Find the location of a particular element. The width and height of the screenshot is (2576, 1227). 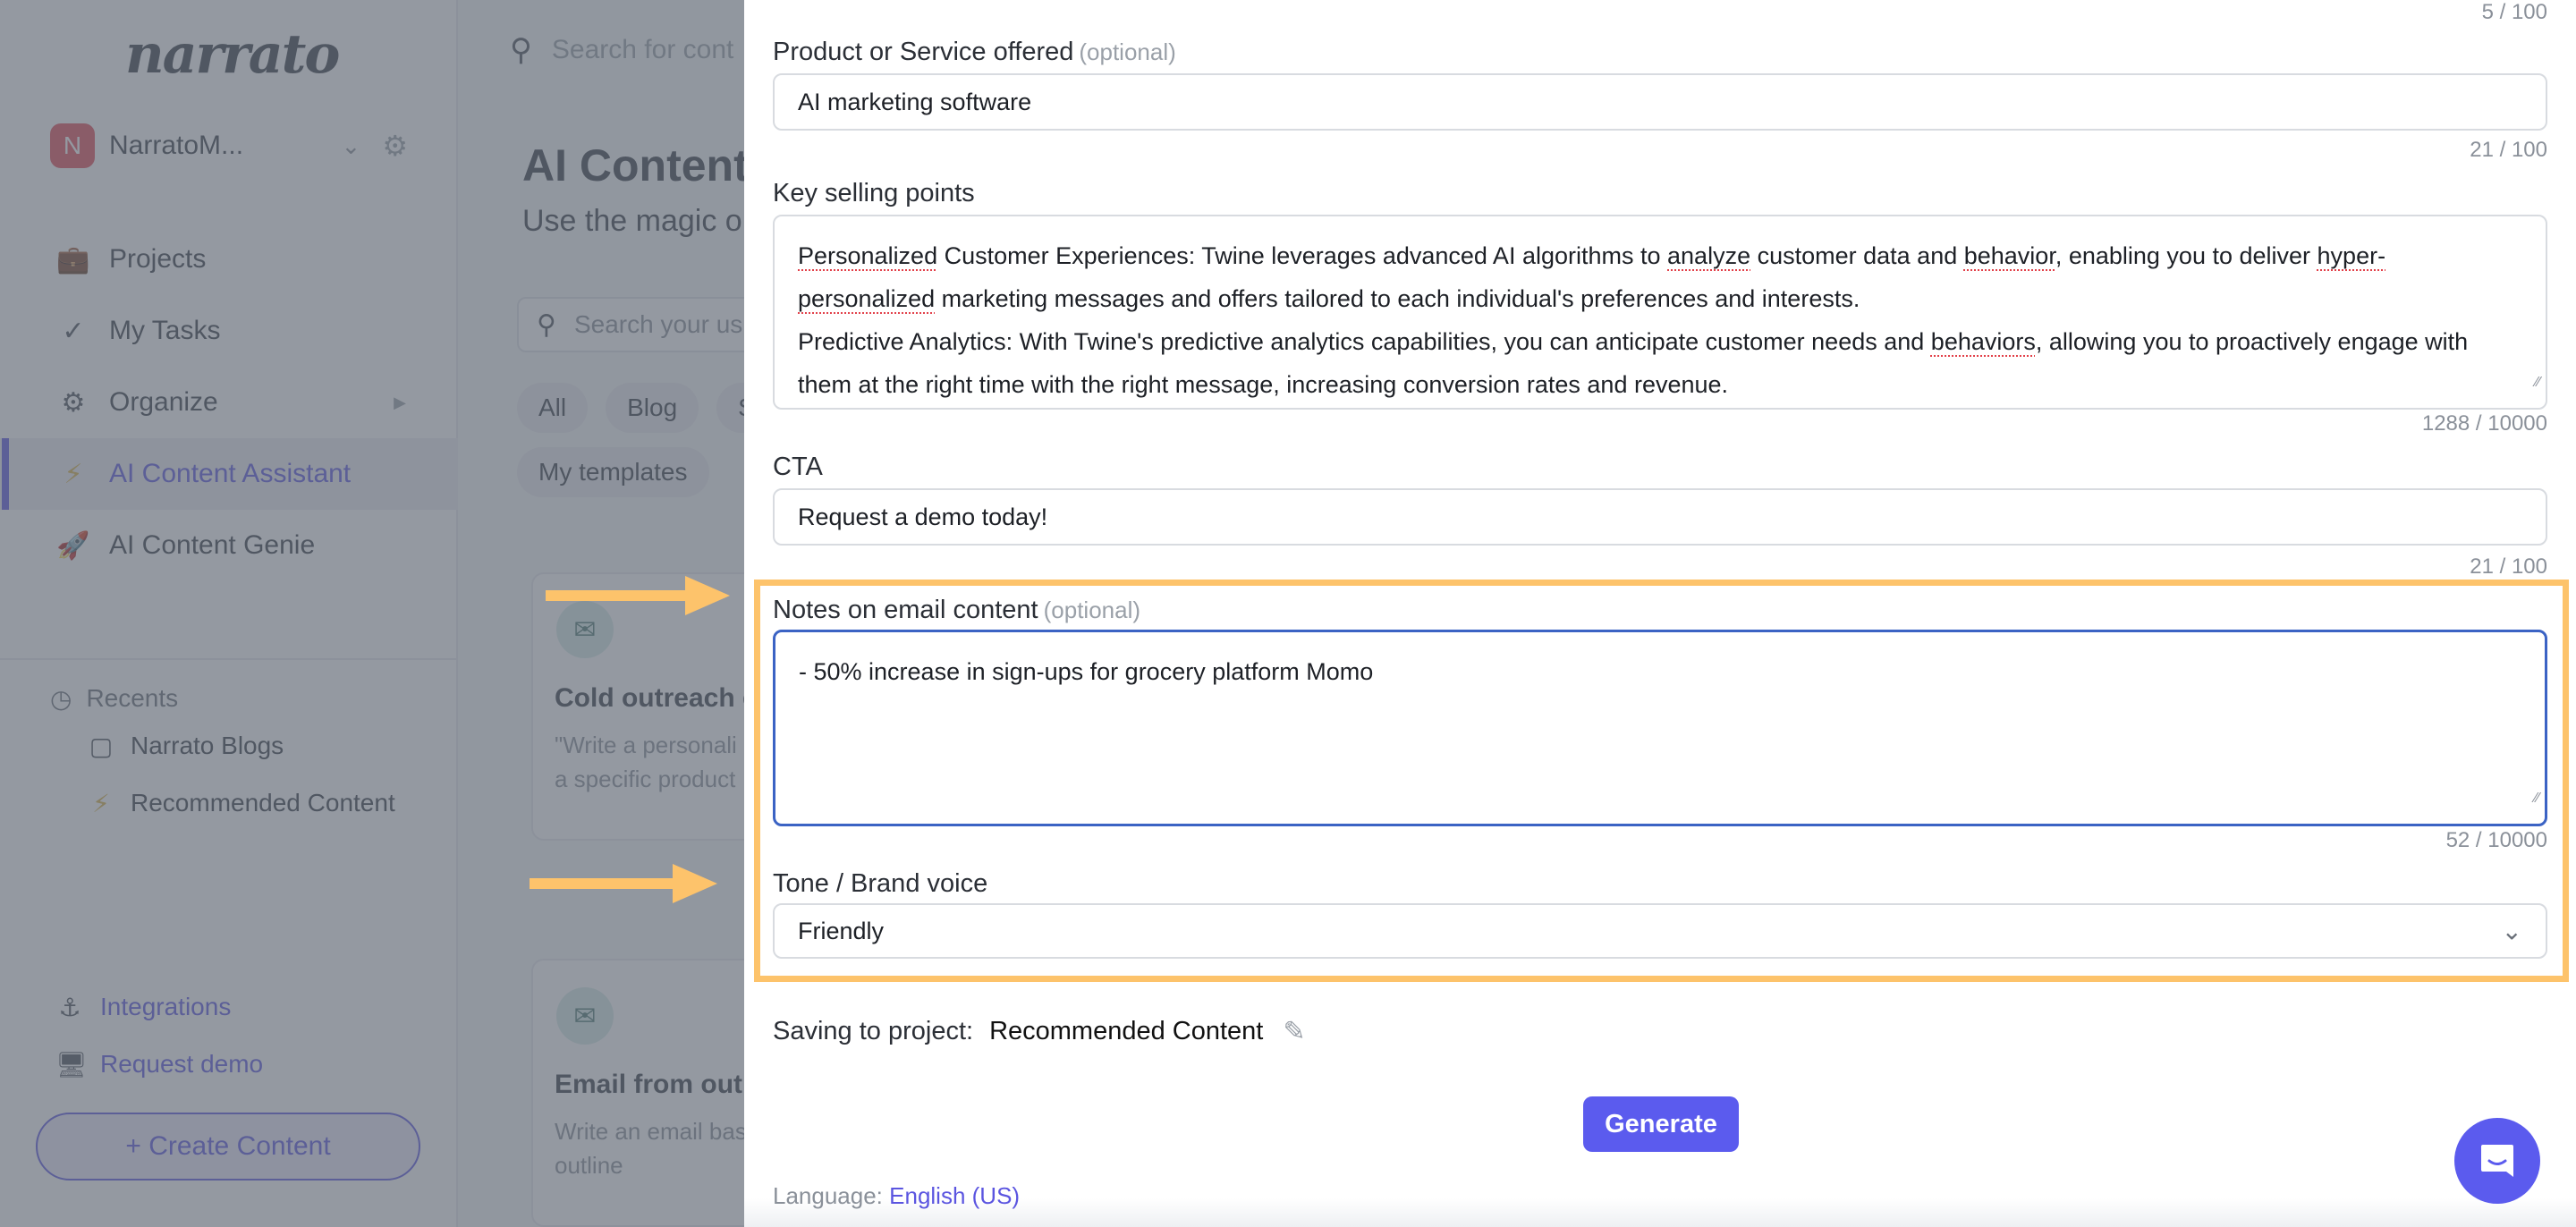

chevron-down-icon: ⌄ is located at coordinates (2511, 931).